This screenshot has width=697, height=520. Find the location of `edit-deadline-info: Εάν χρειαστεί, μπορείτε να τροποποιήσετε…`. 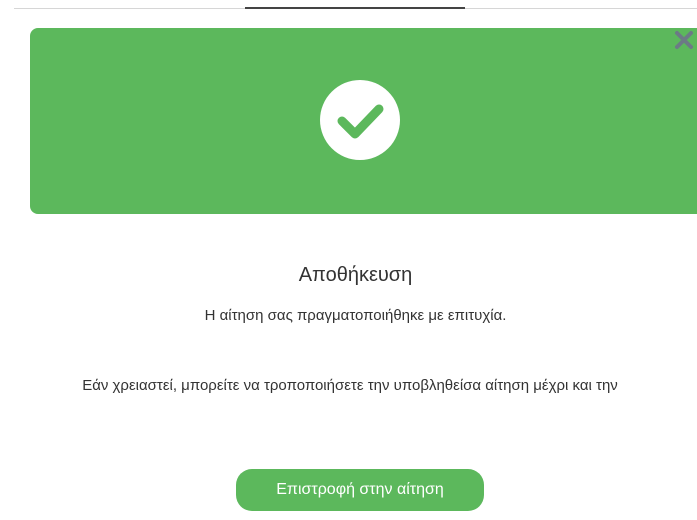

edit-deadline-info: Εάν χρειαστεί, μπορείτε να τροποποιήσετε… is located at coordinates (350, 385).